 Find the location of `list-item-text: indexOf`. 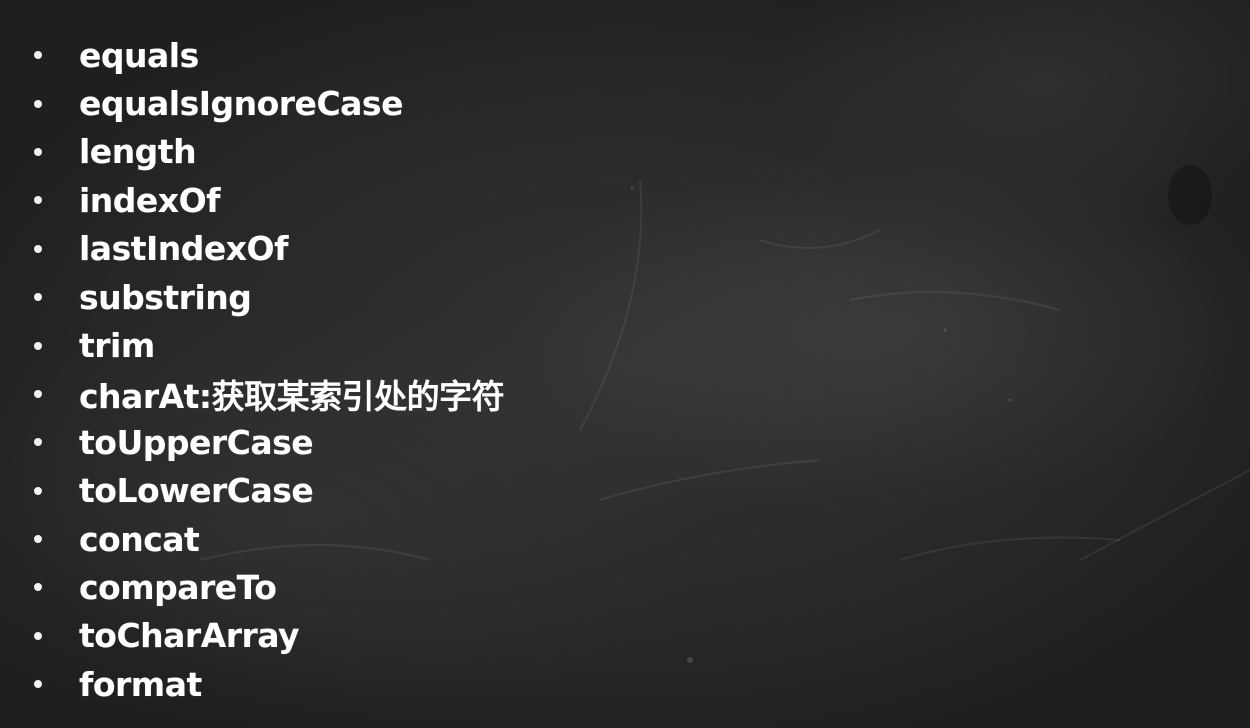

list-item-text: indexOf is located at coordinates (150, 200).